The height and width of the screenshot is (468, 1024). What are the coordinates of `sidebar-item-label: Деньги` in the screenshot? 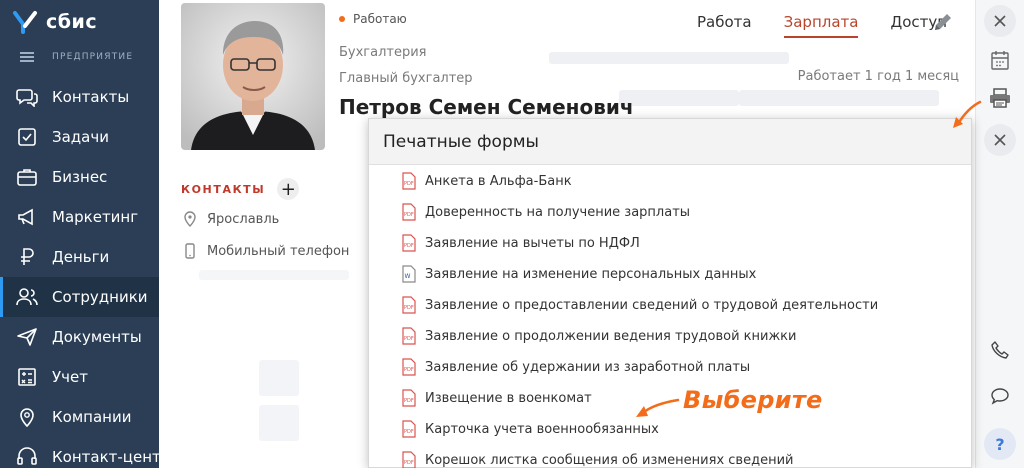 It's located at (81, 257).